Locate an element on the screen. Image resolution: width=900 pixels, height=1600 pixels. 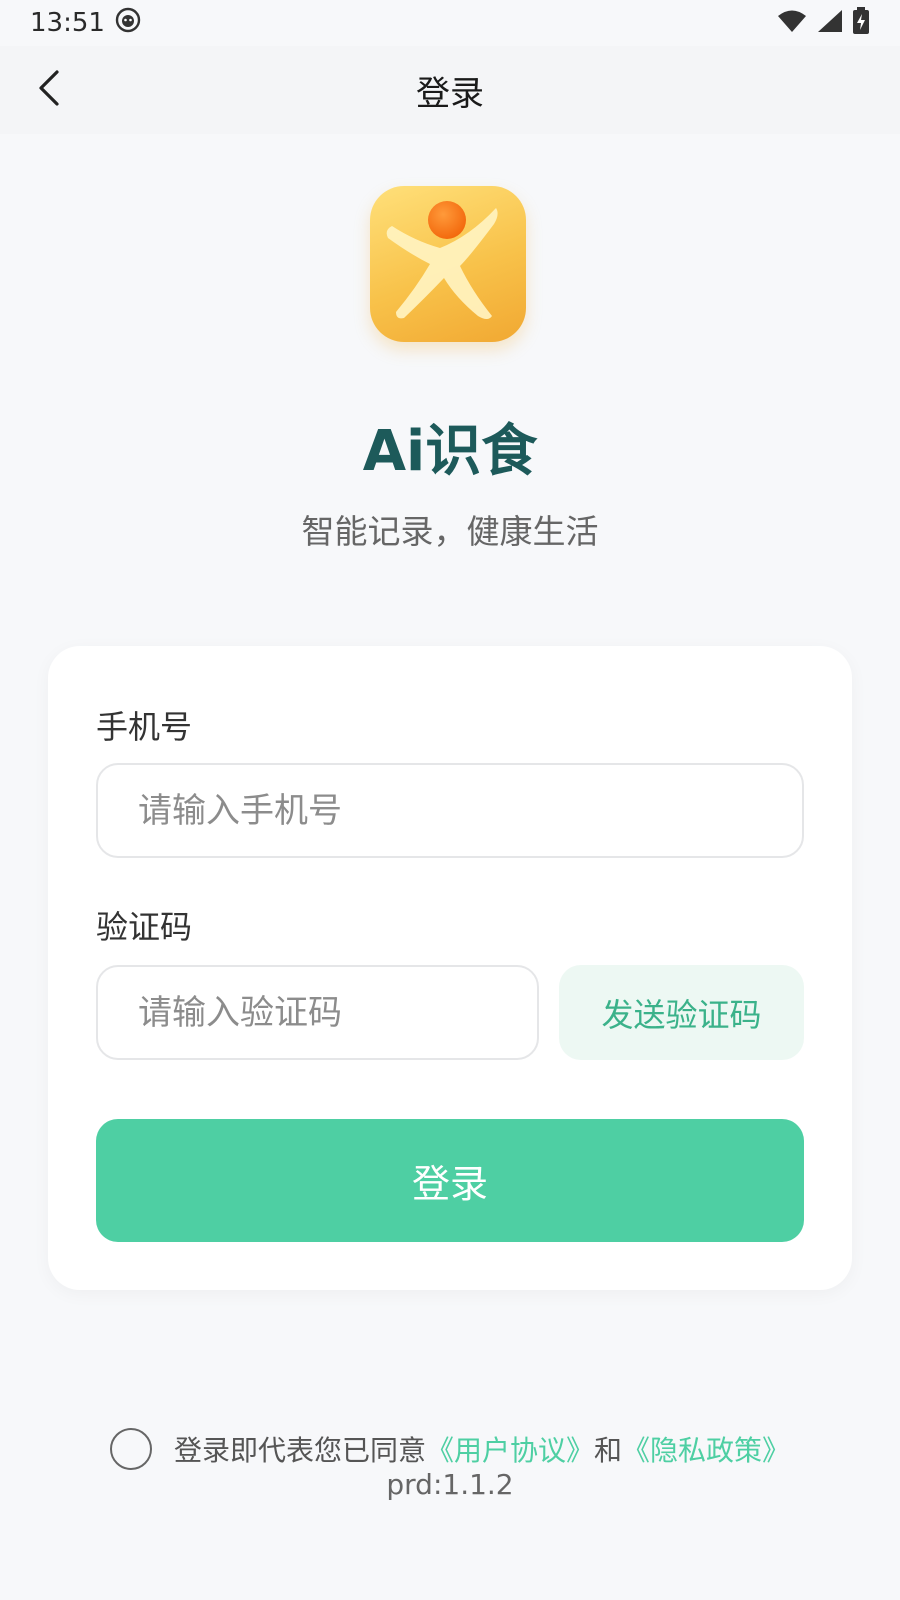
android-face-icon is located at coordinates (128, 23).